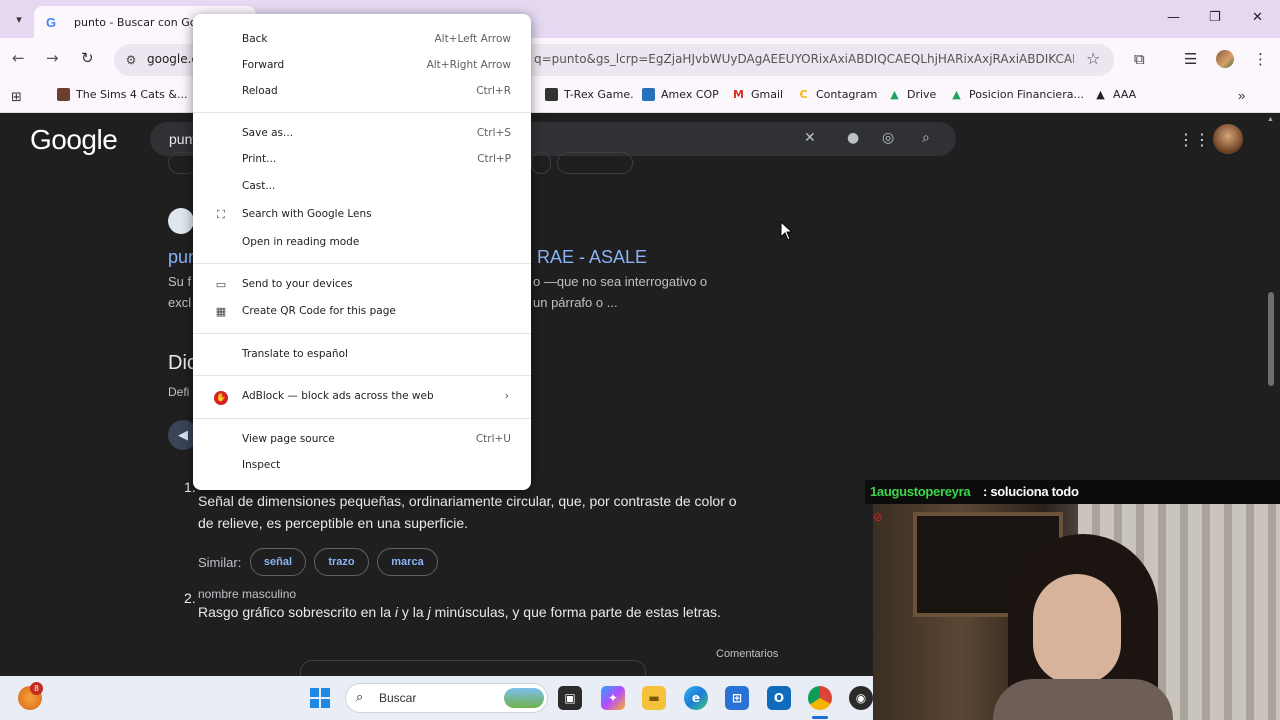 The width and height of the screenshot is (1280, 720). What do you see at coordinates (220, 562) in the screenshot?
I see `similar-label: Similar:` at bounding box center [220, 562].